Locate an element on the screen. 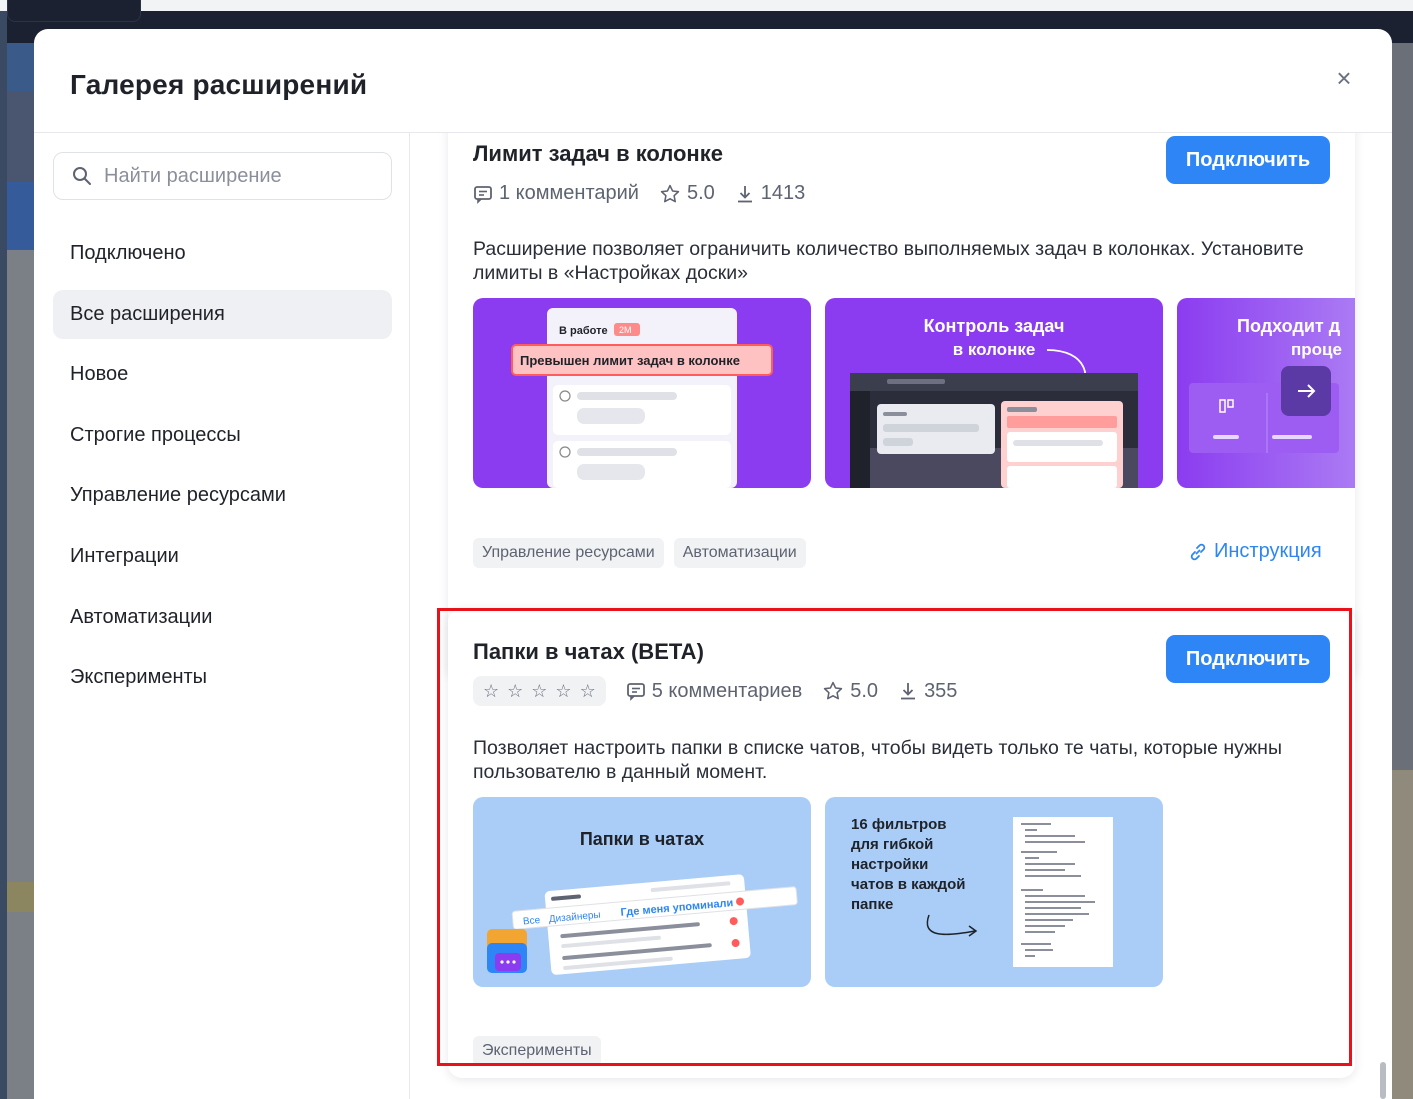 This screenshot has height=1099, width=1413. thumb-heading-line1: Контроль задач is located at coordinates (994, 326).